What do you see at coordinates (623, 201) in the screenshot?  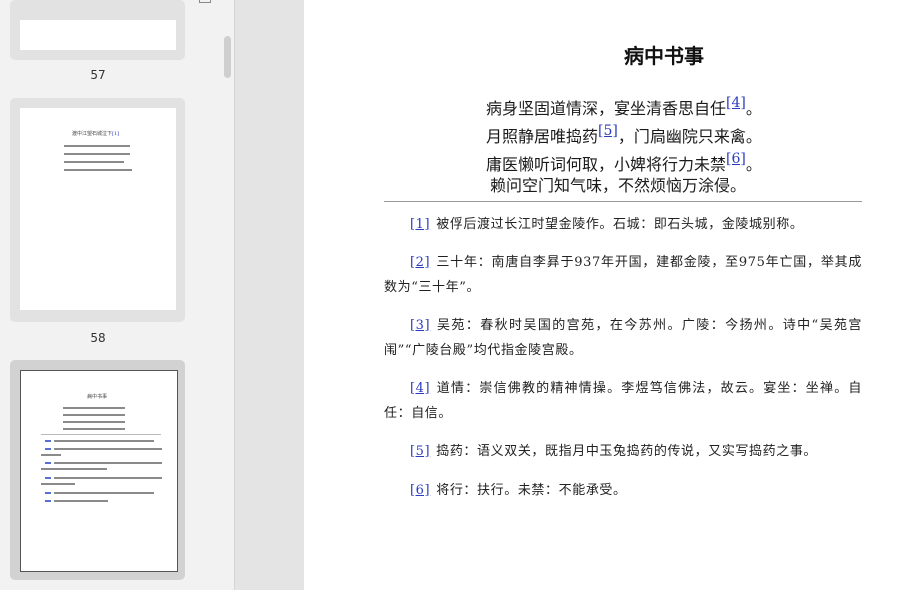 I see `footnote-divider` at bounding box center [623, 201].